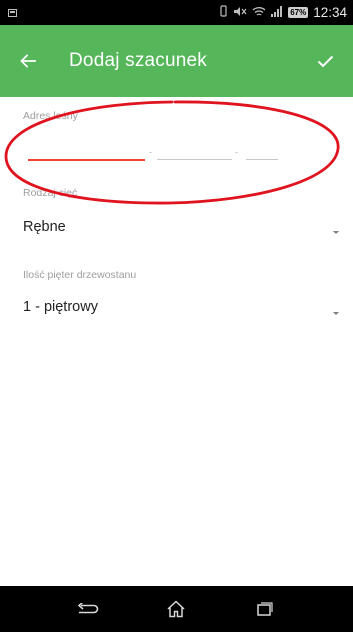 The image size is (353, 632). I want to click on vibrate-icon, so click(223, 12).